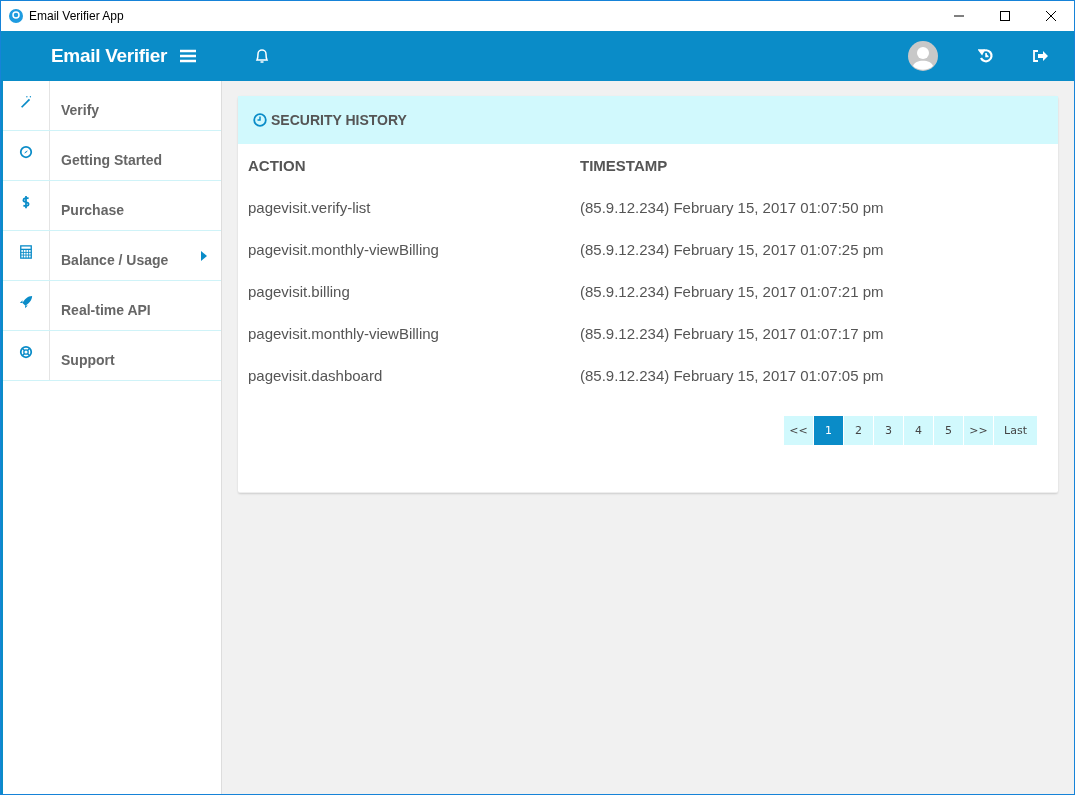 This screenshot has height=795, width=1075. I want to click on page-button: Last, so click(1015, 430).